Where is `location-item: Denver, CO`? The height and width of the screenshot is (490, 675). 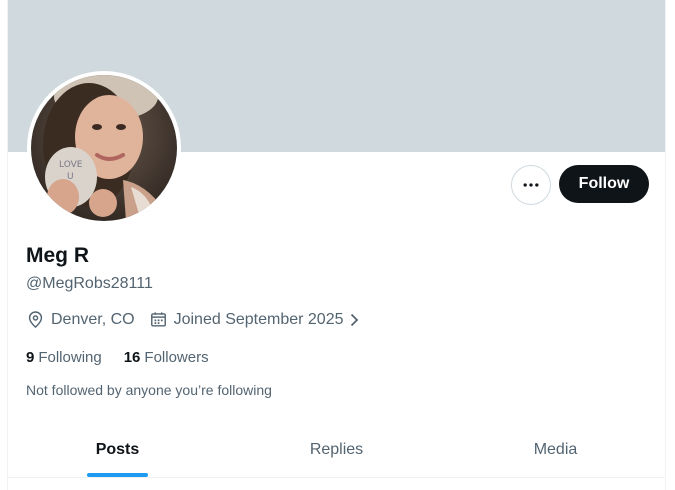 location-item: Denver, CO is located at coordinates (80, 319).